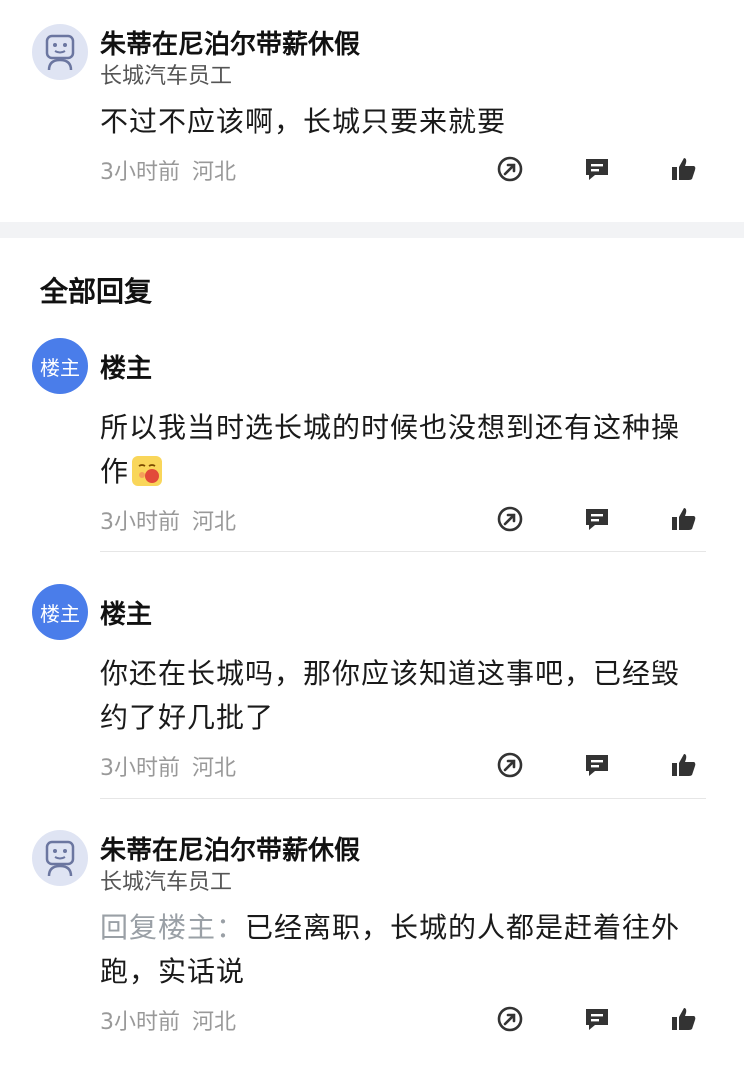  What do you see at coordinates (390, 449) in the screenshot?
I see `comment-text: 所以我当时选长城的时候也没想到还有这种操作` at bounding box center [390, 449].